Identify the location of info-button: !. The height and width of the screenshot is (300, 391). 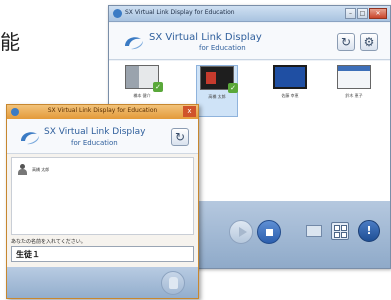
(369, 231).